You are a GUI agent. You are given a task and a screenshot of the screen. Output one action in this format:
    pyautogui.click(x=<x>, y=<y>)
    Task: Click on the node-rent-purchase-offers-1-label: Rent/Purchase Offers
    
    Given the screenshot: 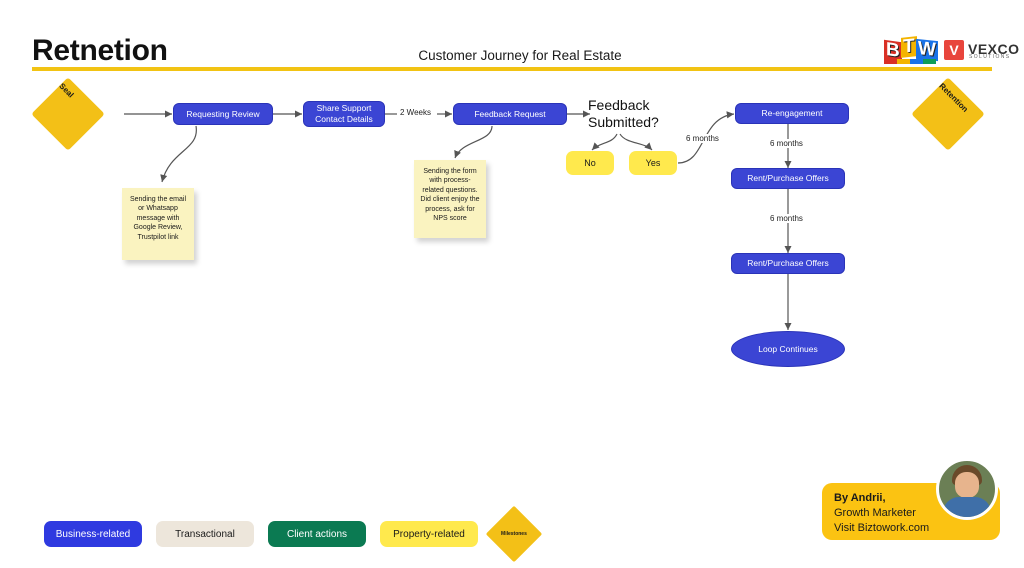 What is the action you would take?
    pyautogui.click(x=788, y=178)
    